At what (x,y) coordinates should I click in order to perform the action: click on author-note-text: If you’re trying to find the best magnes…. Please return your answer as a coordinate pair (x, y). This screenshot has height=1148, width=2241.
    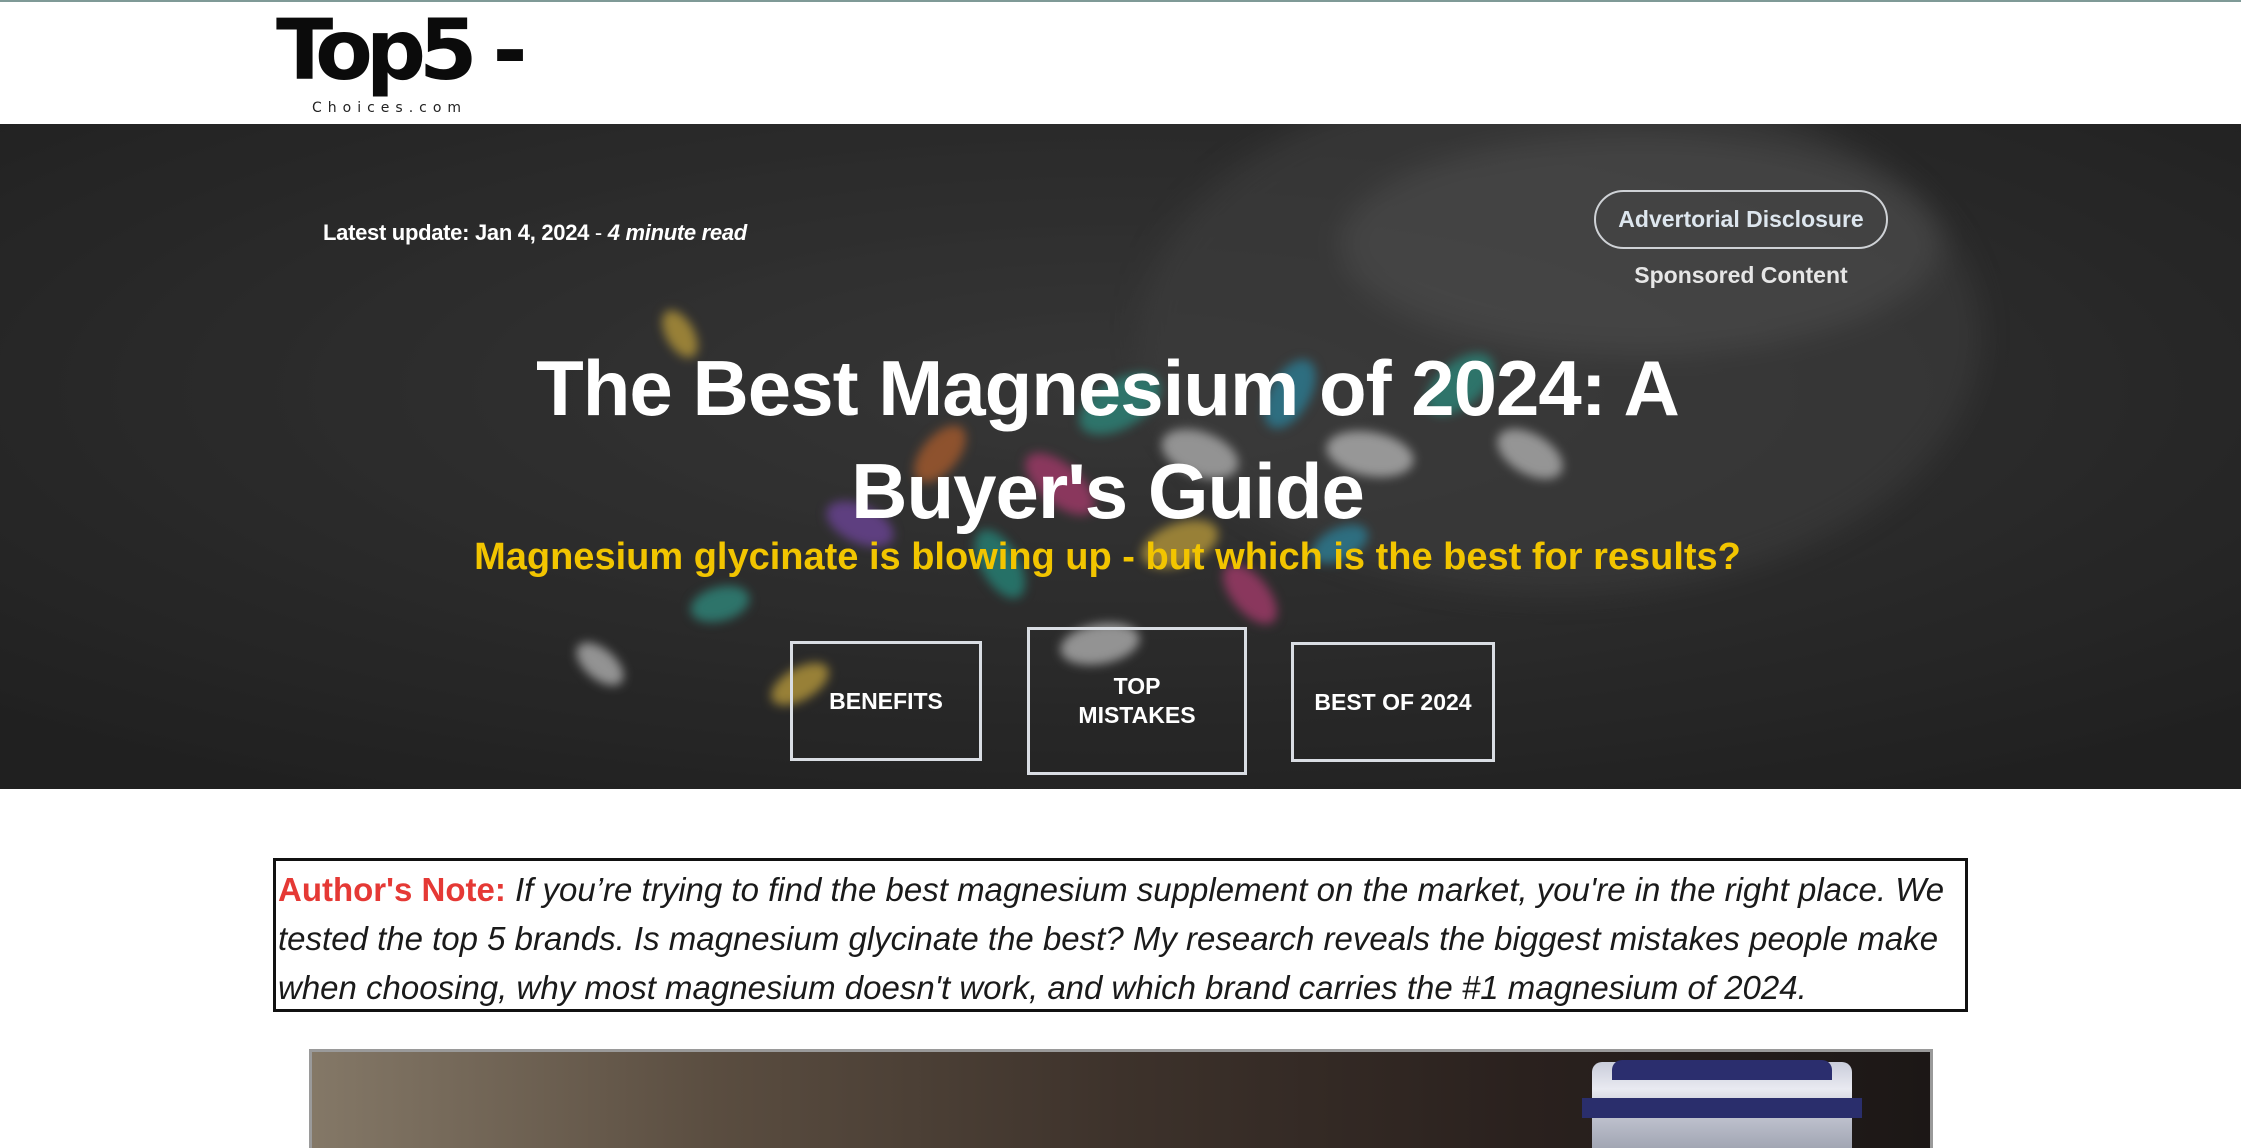
    Looking at the image, I should click on (1111, 938).